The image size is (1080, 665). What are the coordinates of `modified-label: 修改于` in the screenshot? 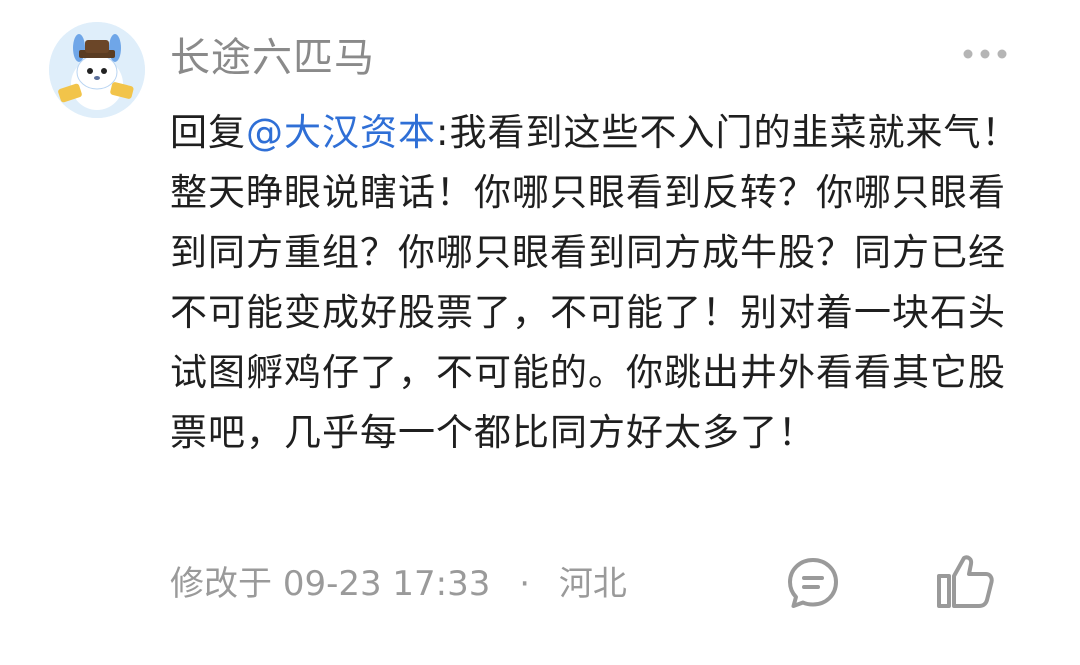 It's located at (221, 584).